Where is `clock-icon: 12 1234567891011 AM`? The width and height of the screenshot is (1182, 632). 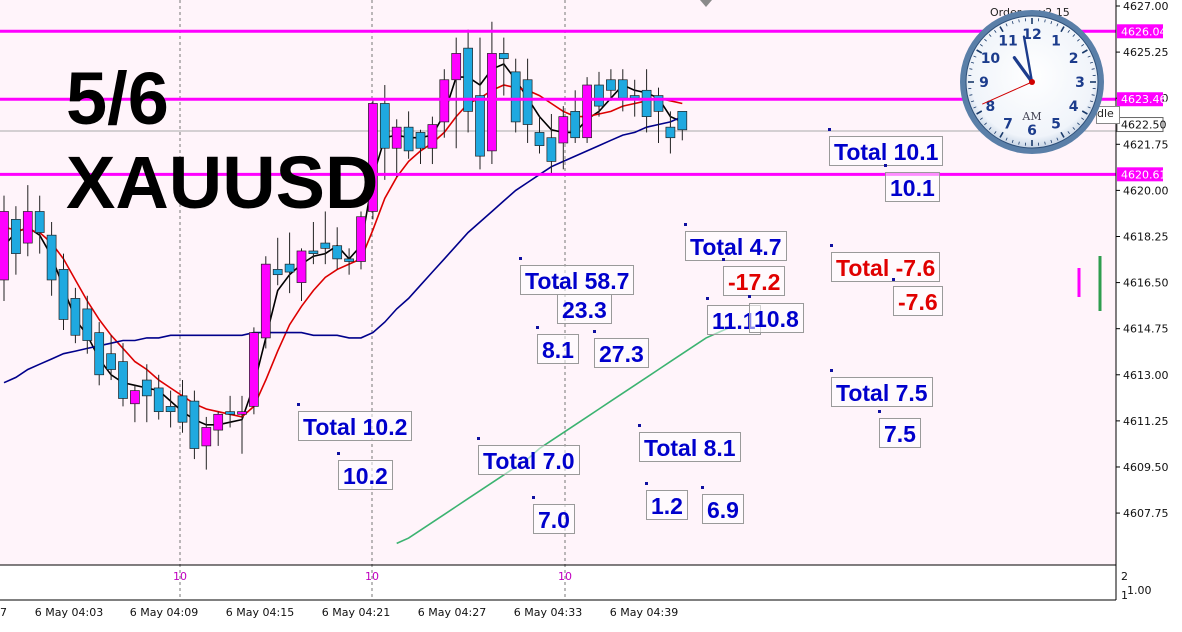
clock-icon: 12 1234567891011 AM is located at coordinates (1032, 82).